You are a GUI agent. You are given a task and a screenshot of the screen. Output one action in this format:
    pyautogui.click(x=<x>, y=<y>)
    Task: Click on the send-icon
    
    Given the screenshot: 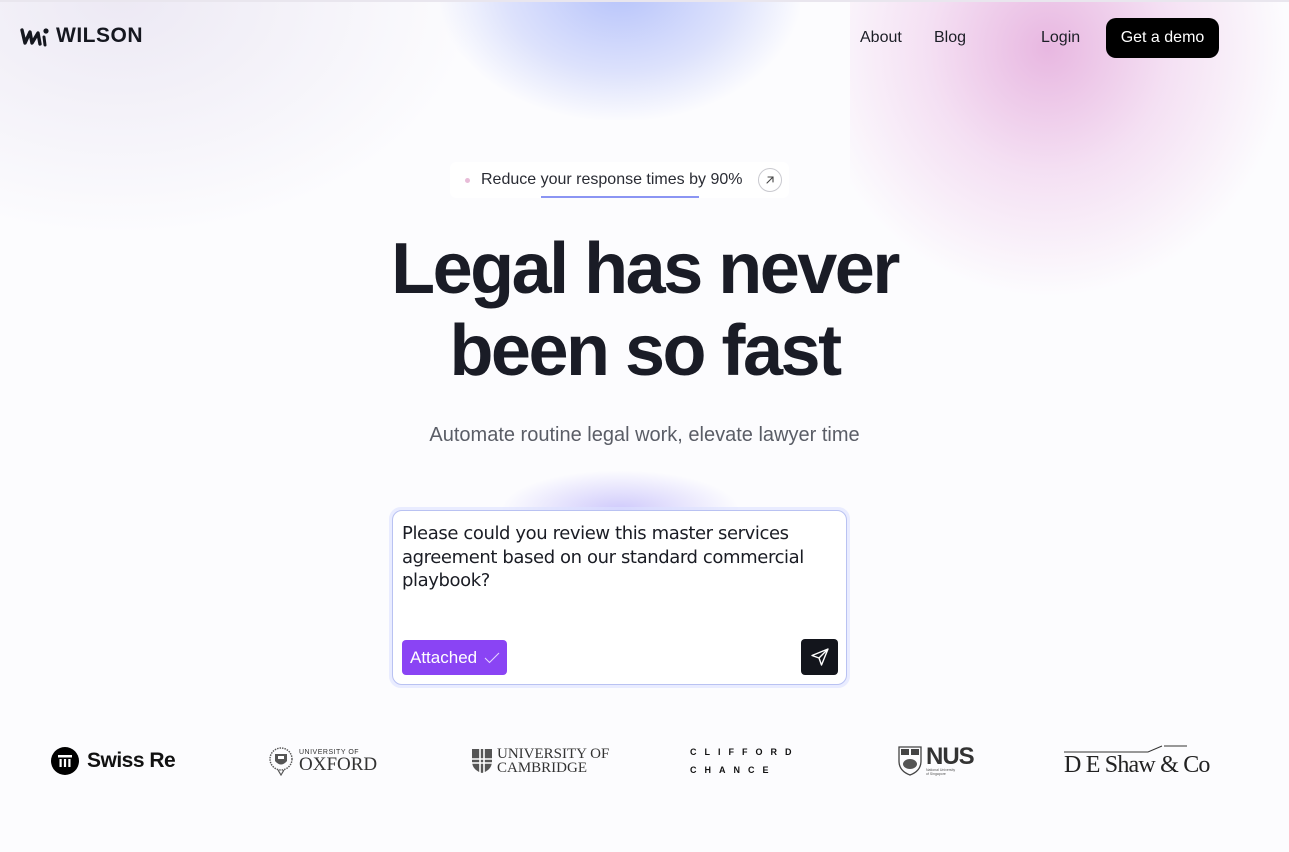 What is the action you would take?
    pyautogui.click(x=819, y=657)
    